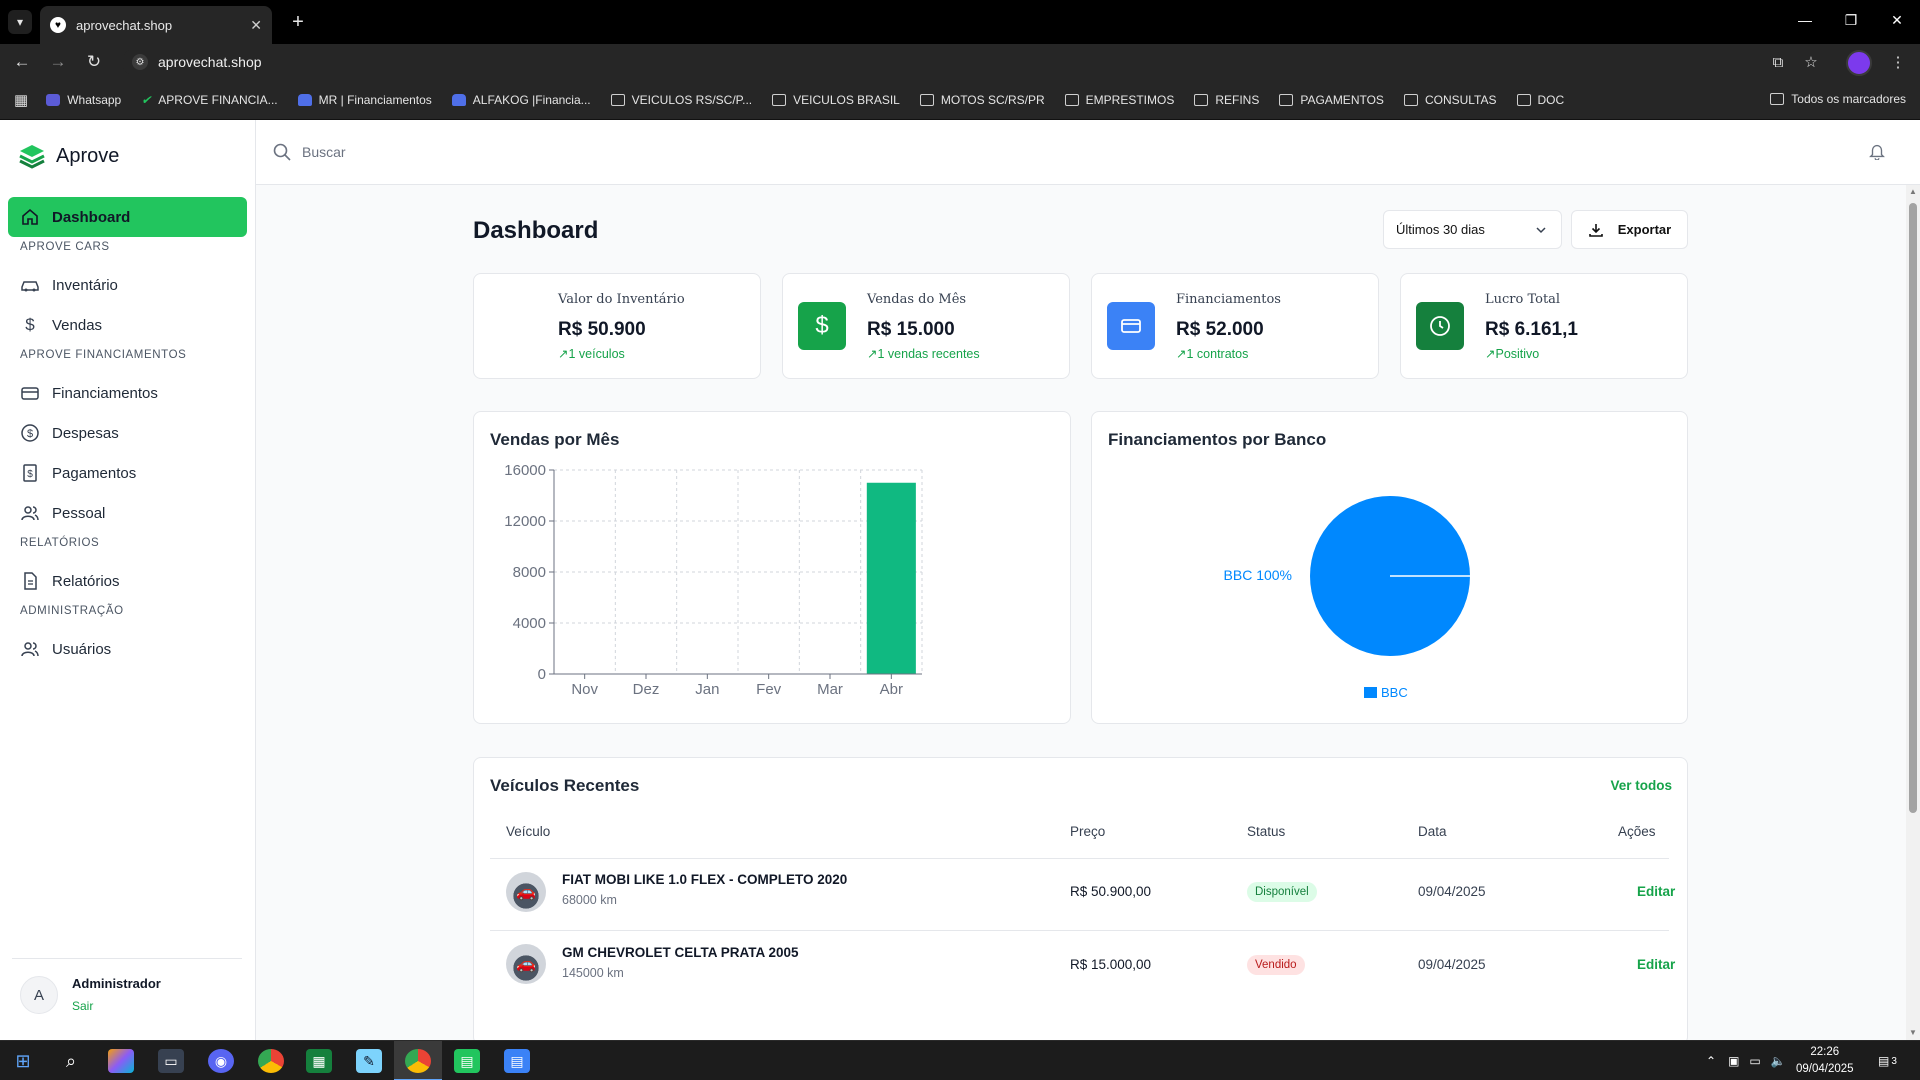 Image resolution: width=1920 pixels, height=1080 pixels. What do you see at coordinates (1079, 930) in the screenshot?
I see `divider` at bounding box center [1079, 930].